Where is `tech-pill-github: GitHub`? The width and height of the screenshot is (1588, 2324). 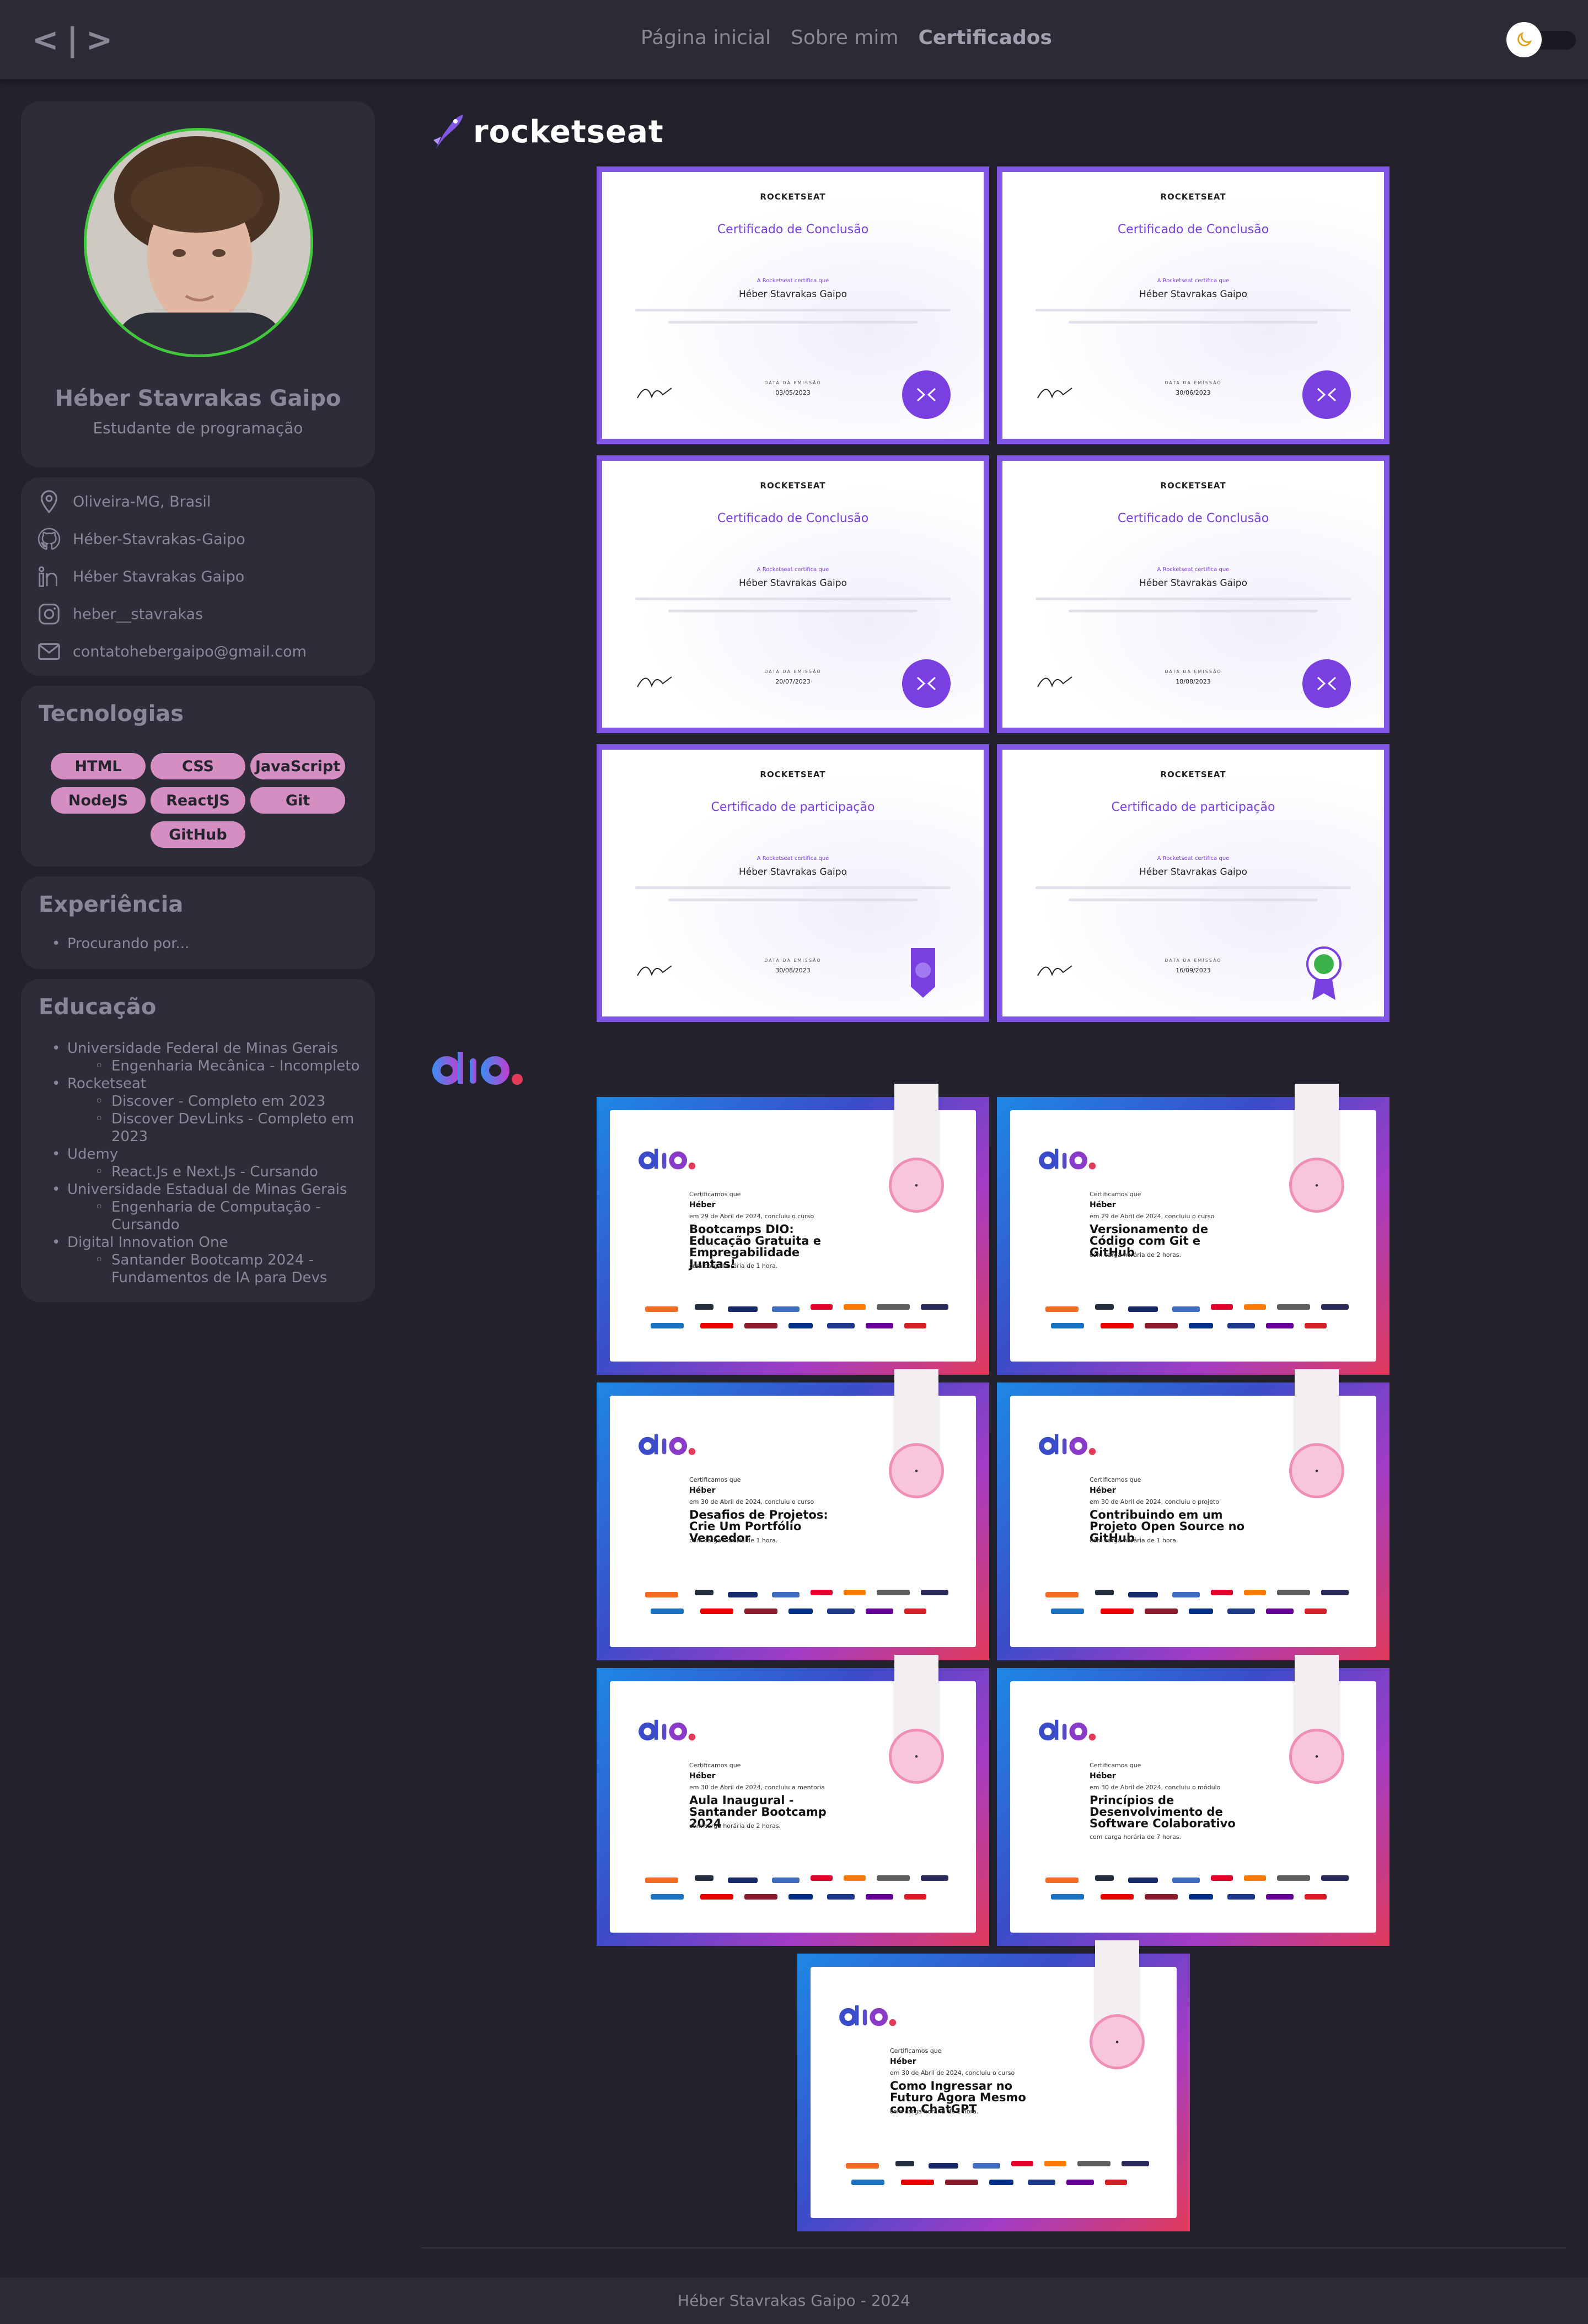 tech-pill-github: GitHub is located at coordinates (198, 834).